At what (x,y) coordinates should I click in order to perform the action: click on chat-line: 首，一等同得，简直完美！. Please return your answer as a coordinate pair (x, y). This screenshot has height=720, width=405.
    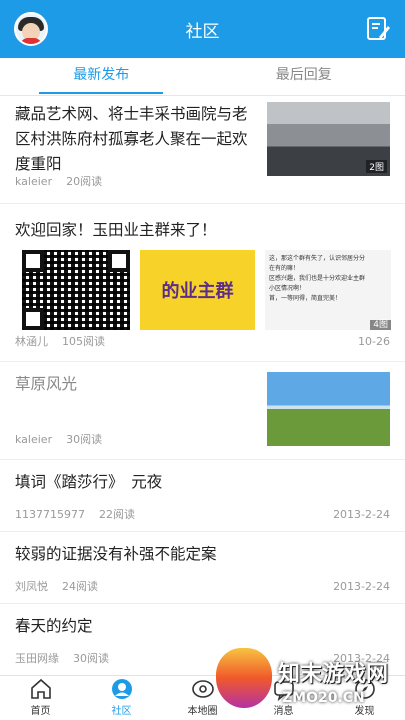
    Looking at the image, I should click on (305, 298).